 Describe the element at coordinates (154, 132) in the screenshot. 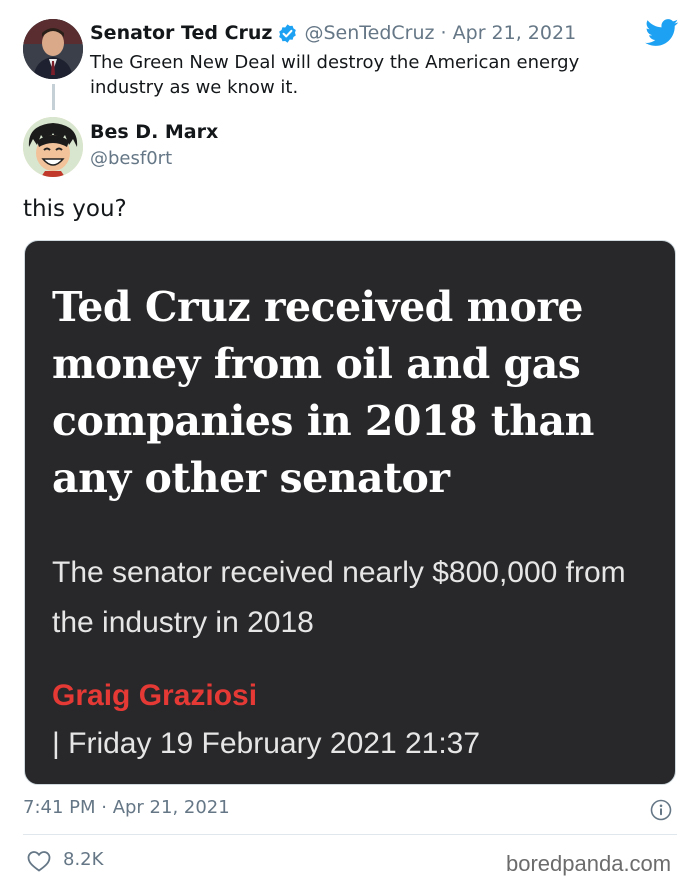

I see `reply-author-name: Bes D. Marx` at that location.